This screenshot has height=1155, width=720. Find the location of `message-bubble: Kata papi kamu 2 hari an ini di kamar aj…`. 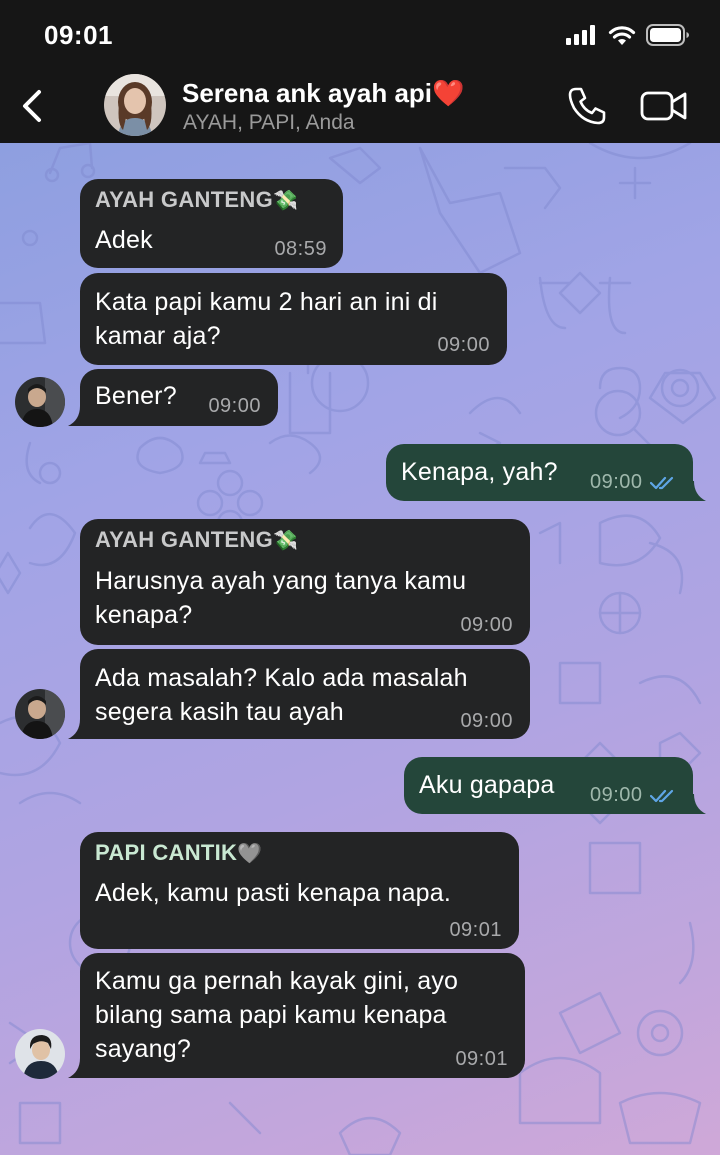

message-bubble: Kata papi kamu 2 hari an ini di kamar aj… is located at coordinates (293, 319).